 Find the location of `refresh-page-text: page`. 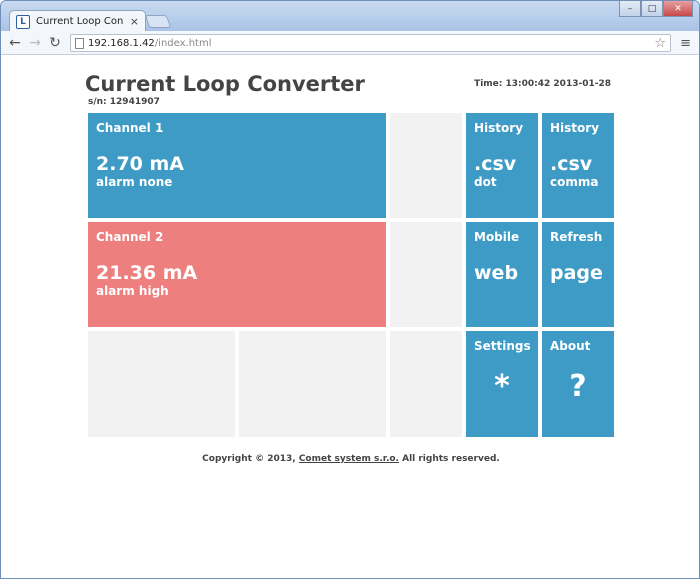

refresh-page-text: page is located at coordinates (576, 273).